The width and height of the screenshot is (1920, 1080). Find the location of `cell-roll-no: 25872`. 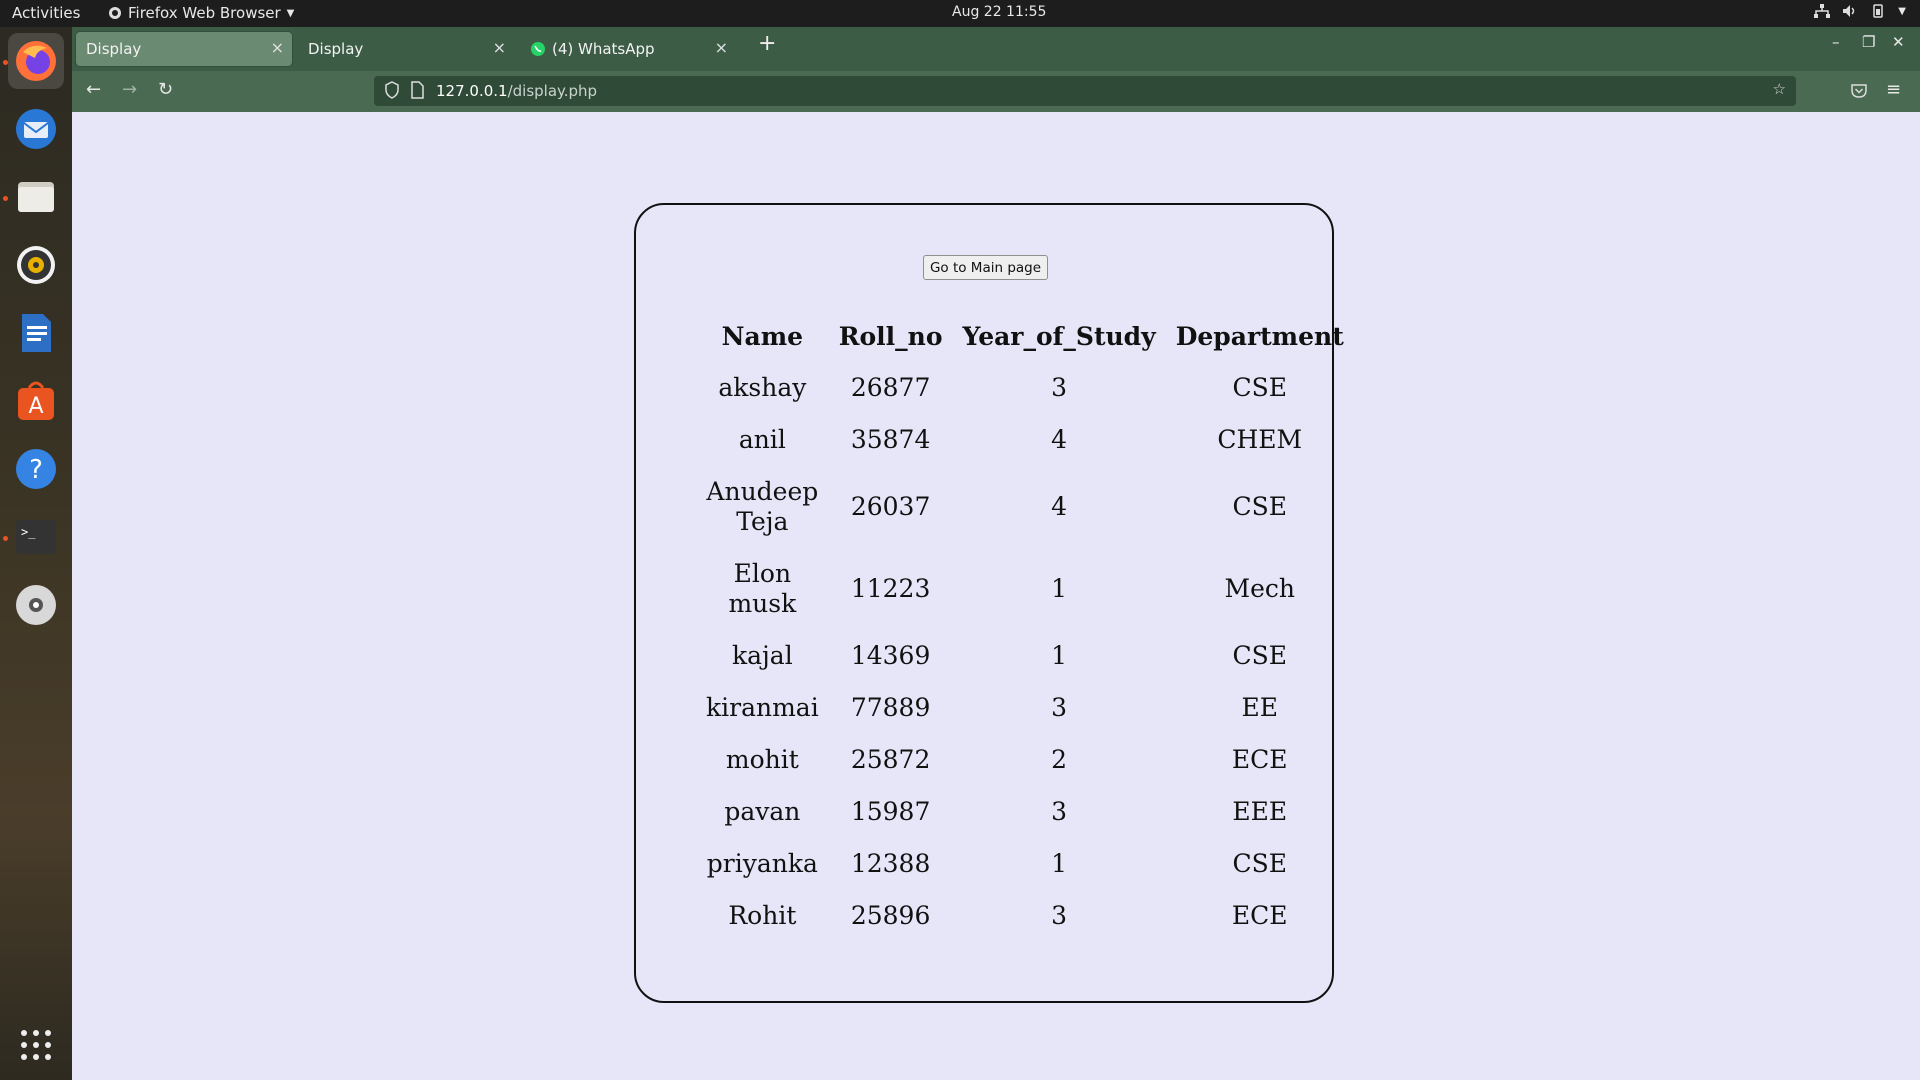

cell-roll-no: 25872 is located at coordinates (890, 759).